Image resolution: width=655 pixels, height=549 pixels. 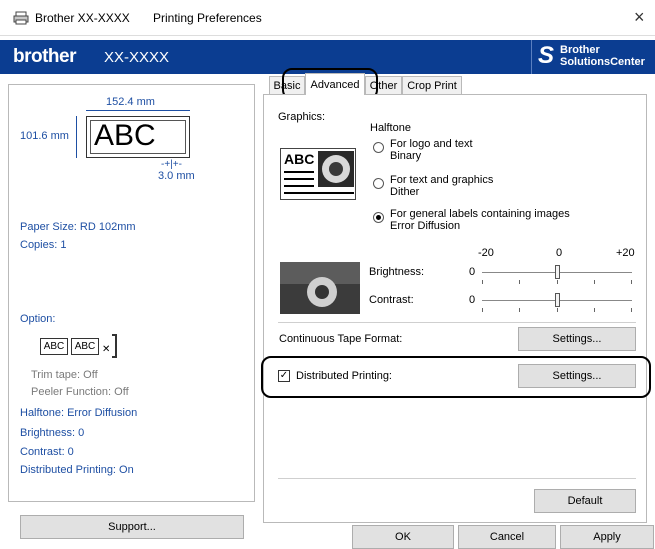 I want to click on distributed-printing-highlight, so click(x=456, y=377).